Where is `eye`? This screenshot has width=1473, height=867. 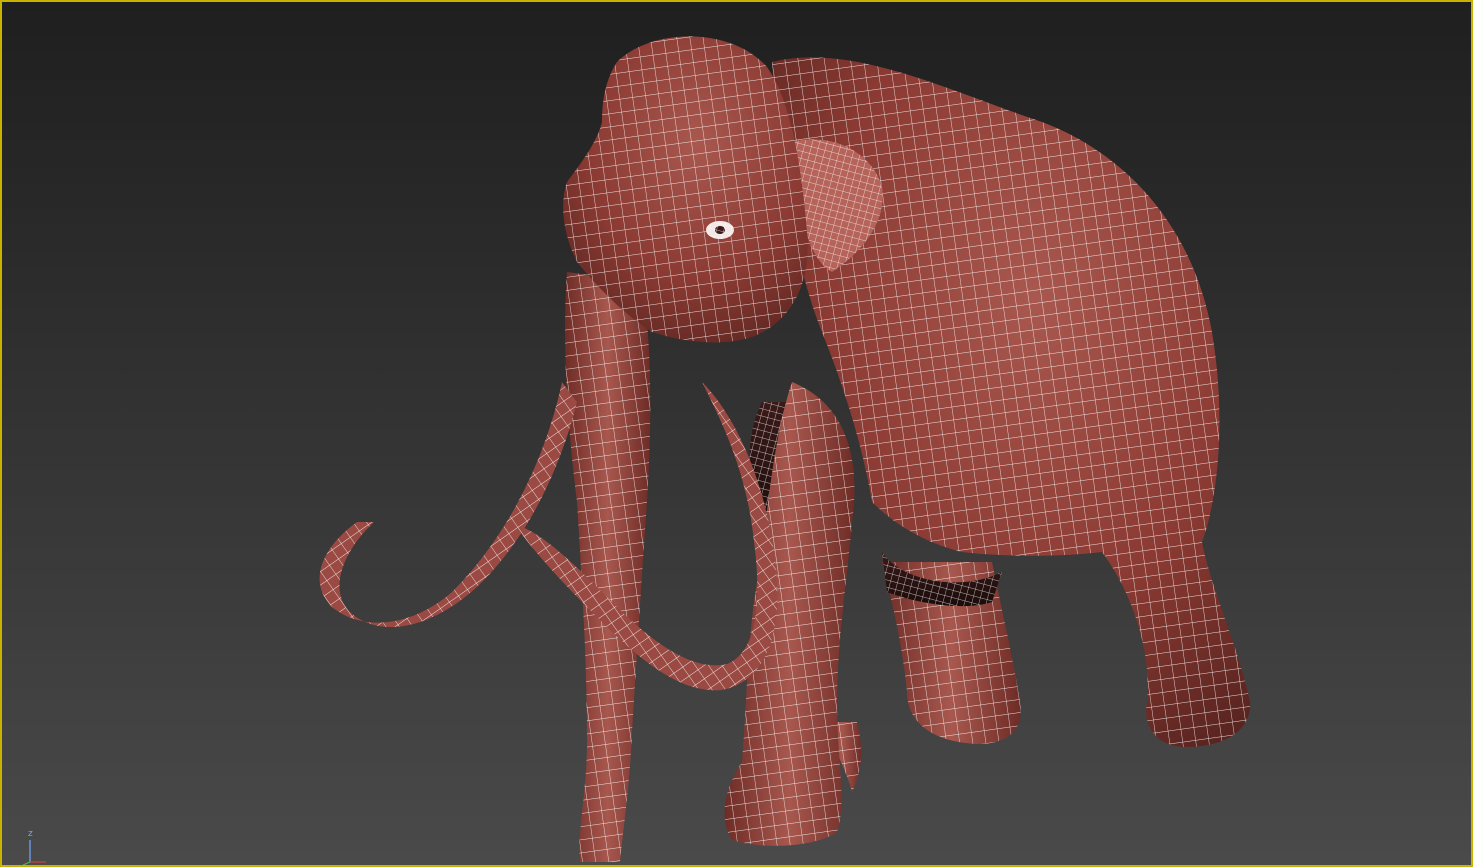 eye is located at coordinates (720, 230).